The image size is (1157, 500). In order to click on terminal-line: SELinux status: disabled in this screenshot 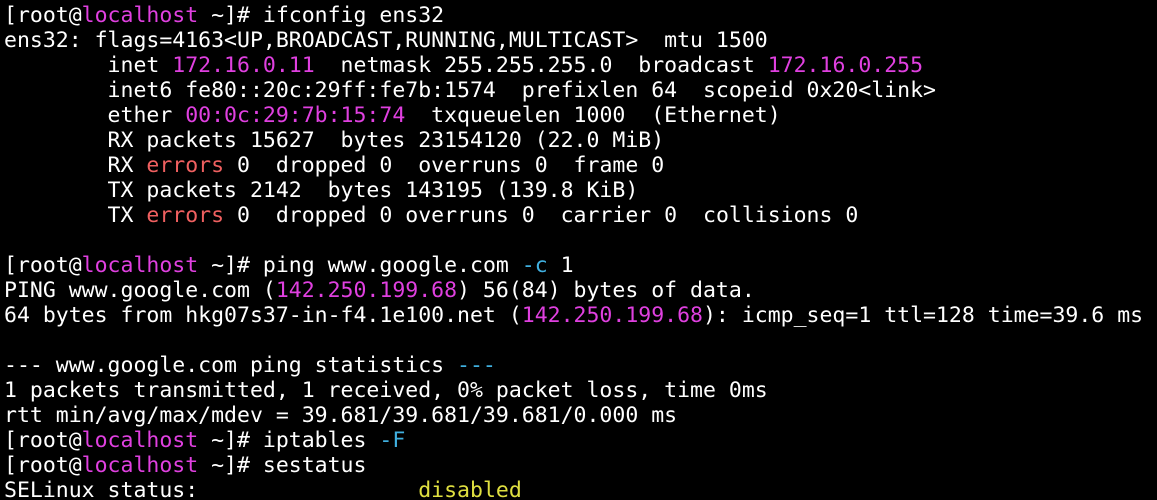, I will do `click(580, 489)`.